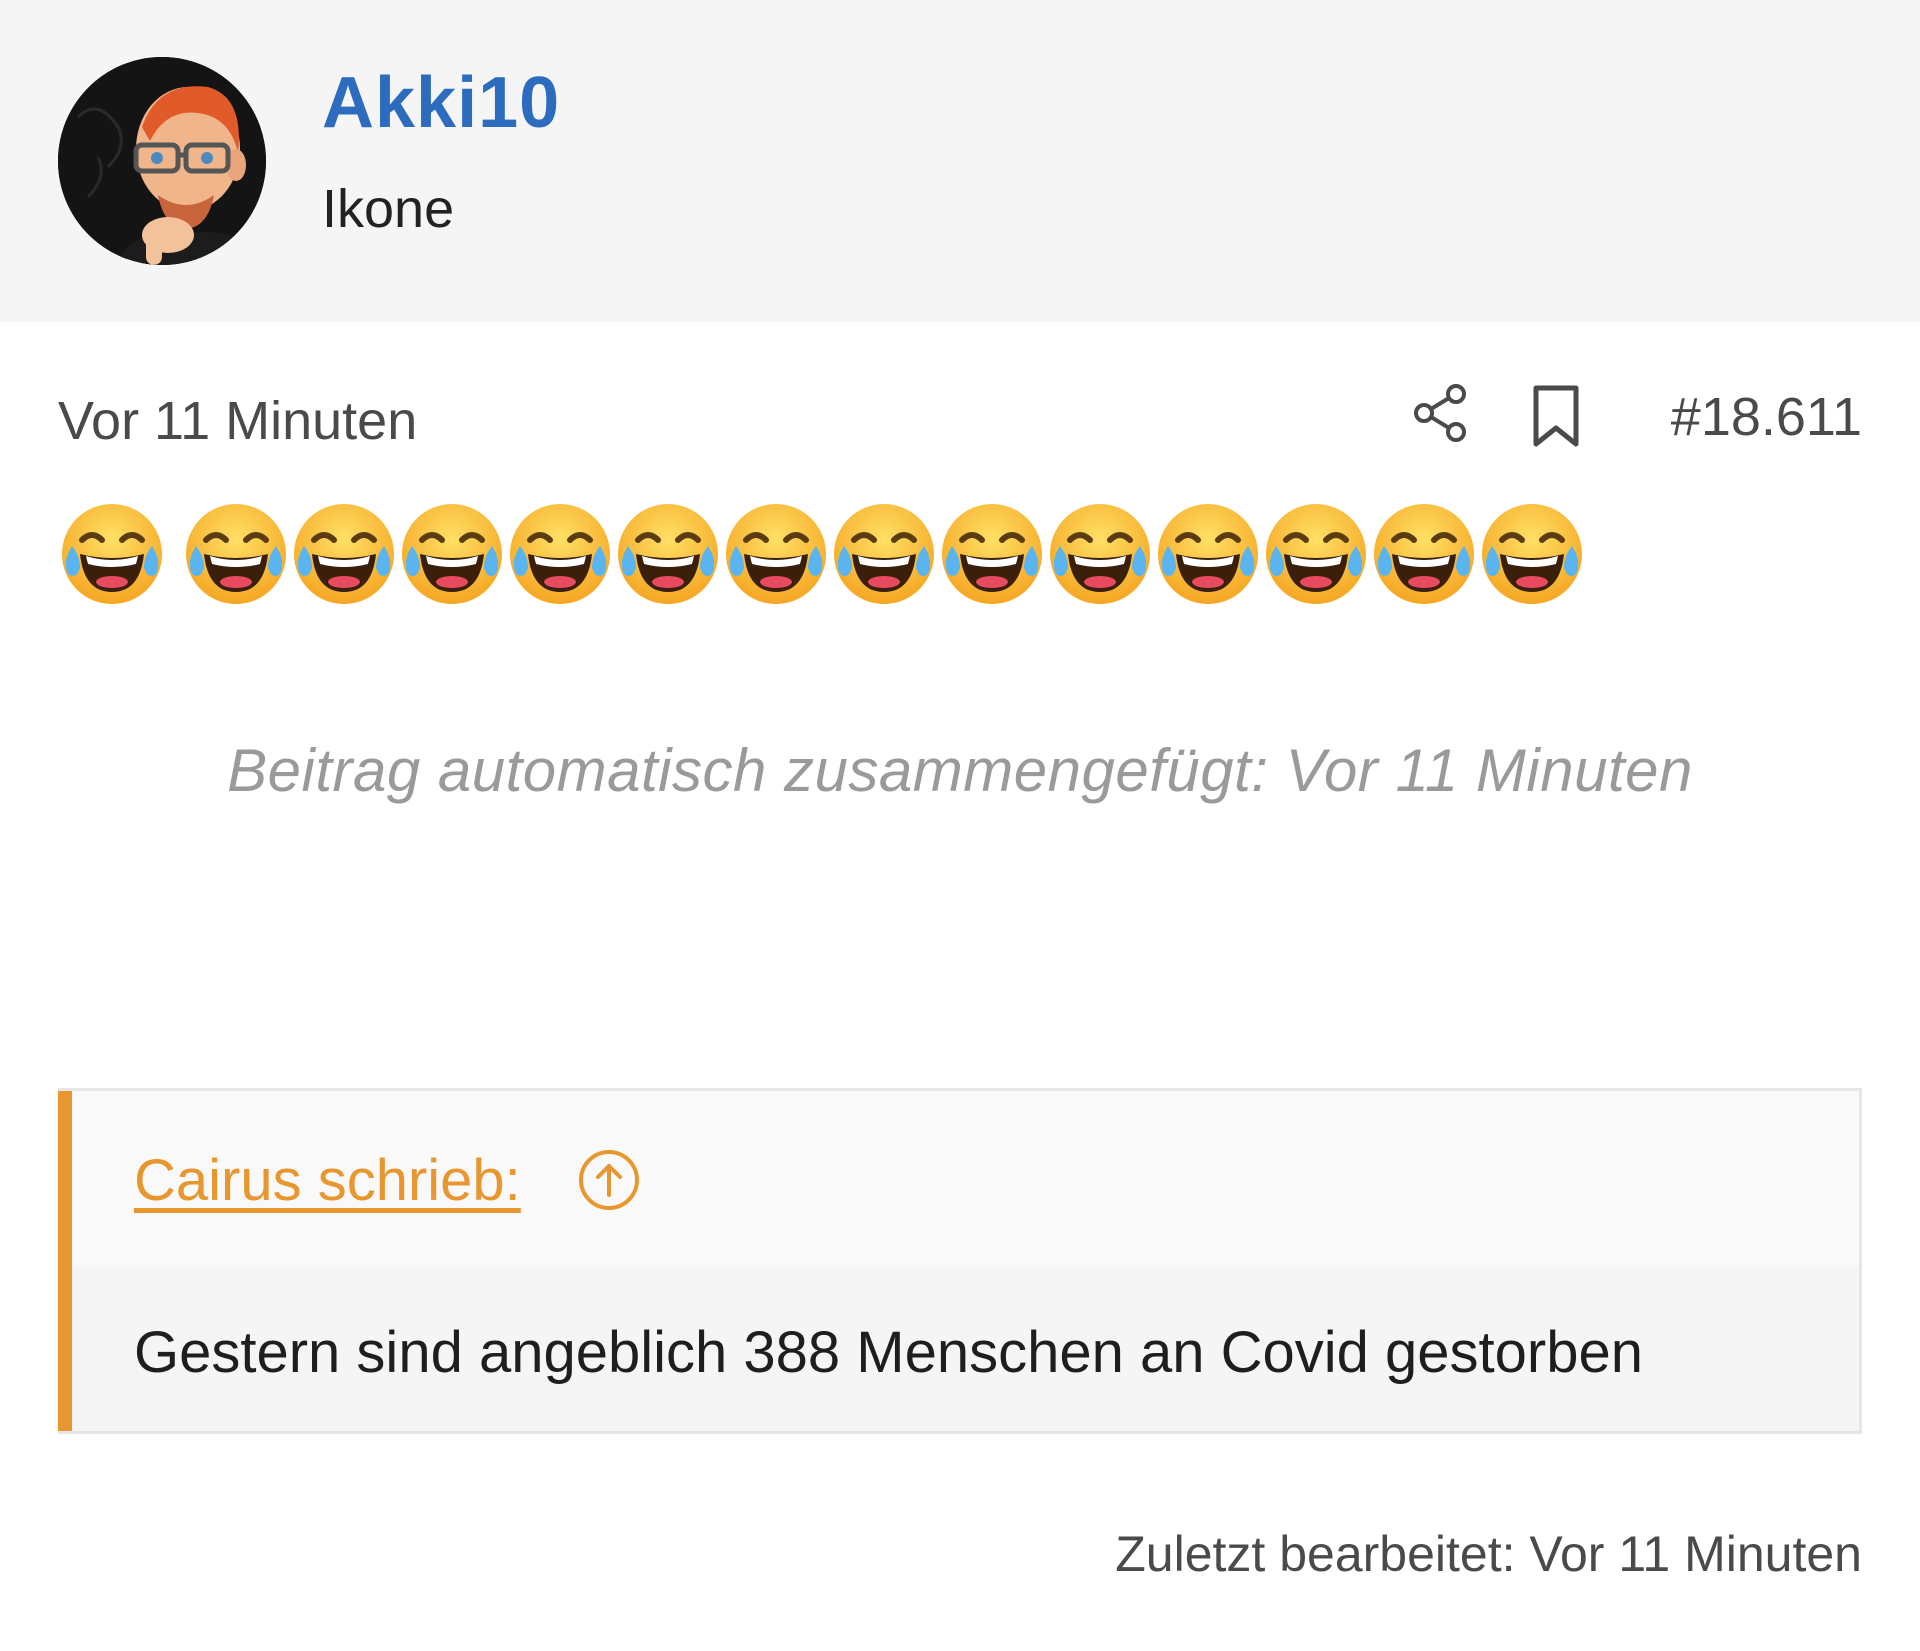 The height and width of the screenshot is (1651, 1920). Describe the element at coordinates (1441, 413) in the screenshot. I see `share-icon` at that location.